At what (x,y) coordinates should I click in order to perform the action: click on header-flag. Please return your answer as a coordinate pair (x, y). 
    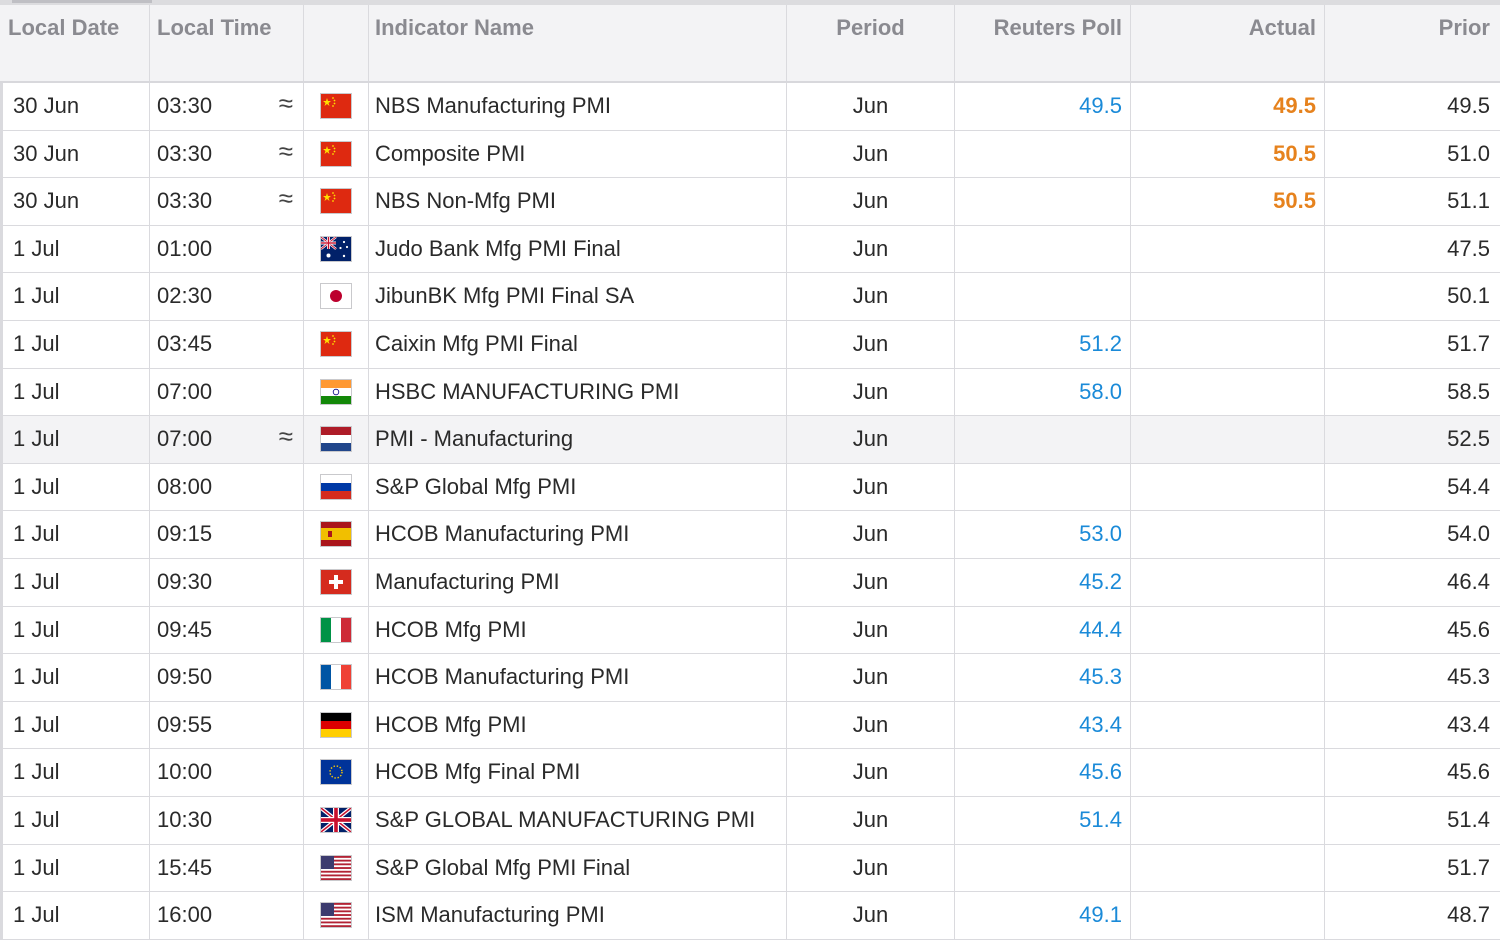
    Looking at the image, I should click on (336, 43).